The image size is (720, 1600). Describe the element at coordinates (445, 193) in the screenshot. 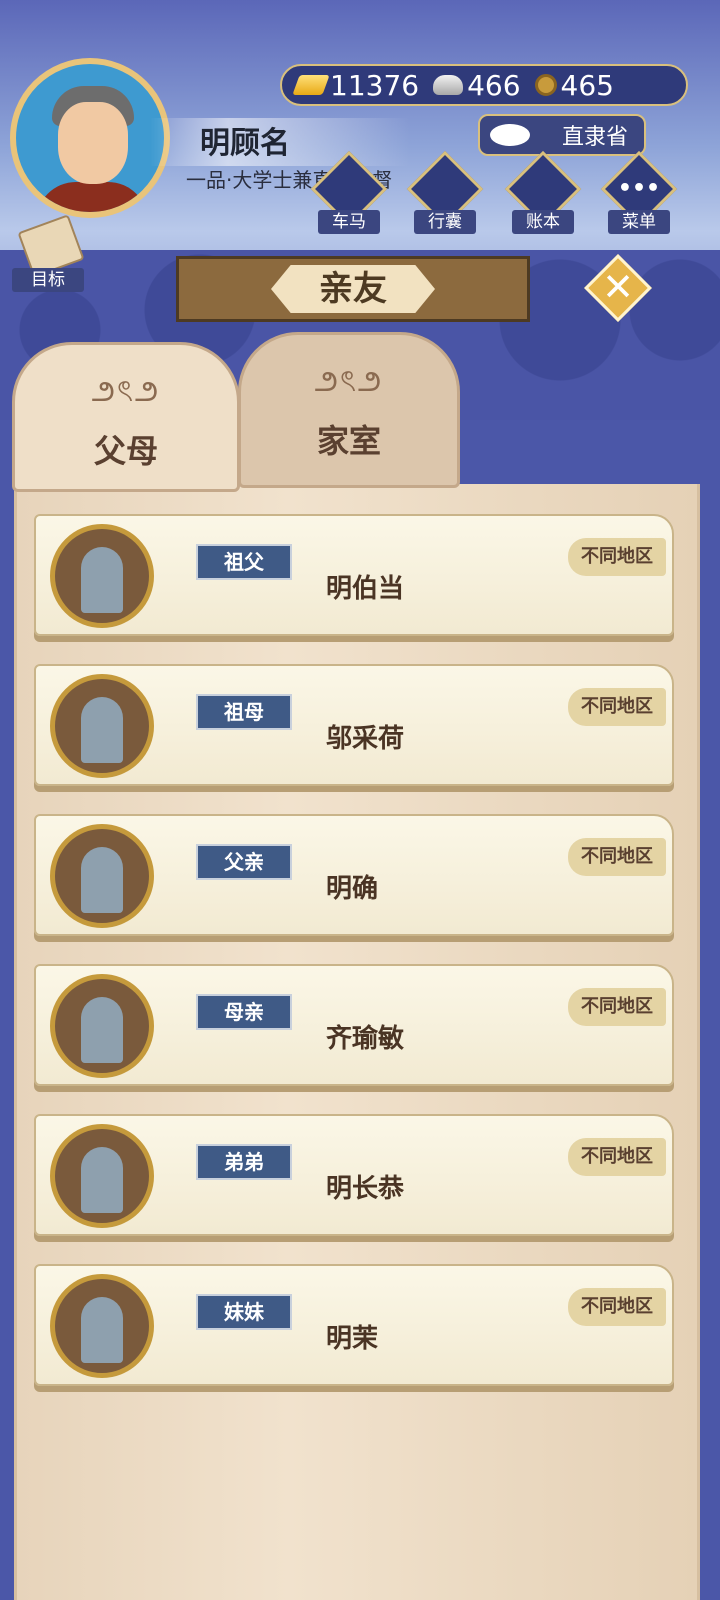

I see `menu-button-bag: 行囊` at that location.